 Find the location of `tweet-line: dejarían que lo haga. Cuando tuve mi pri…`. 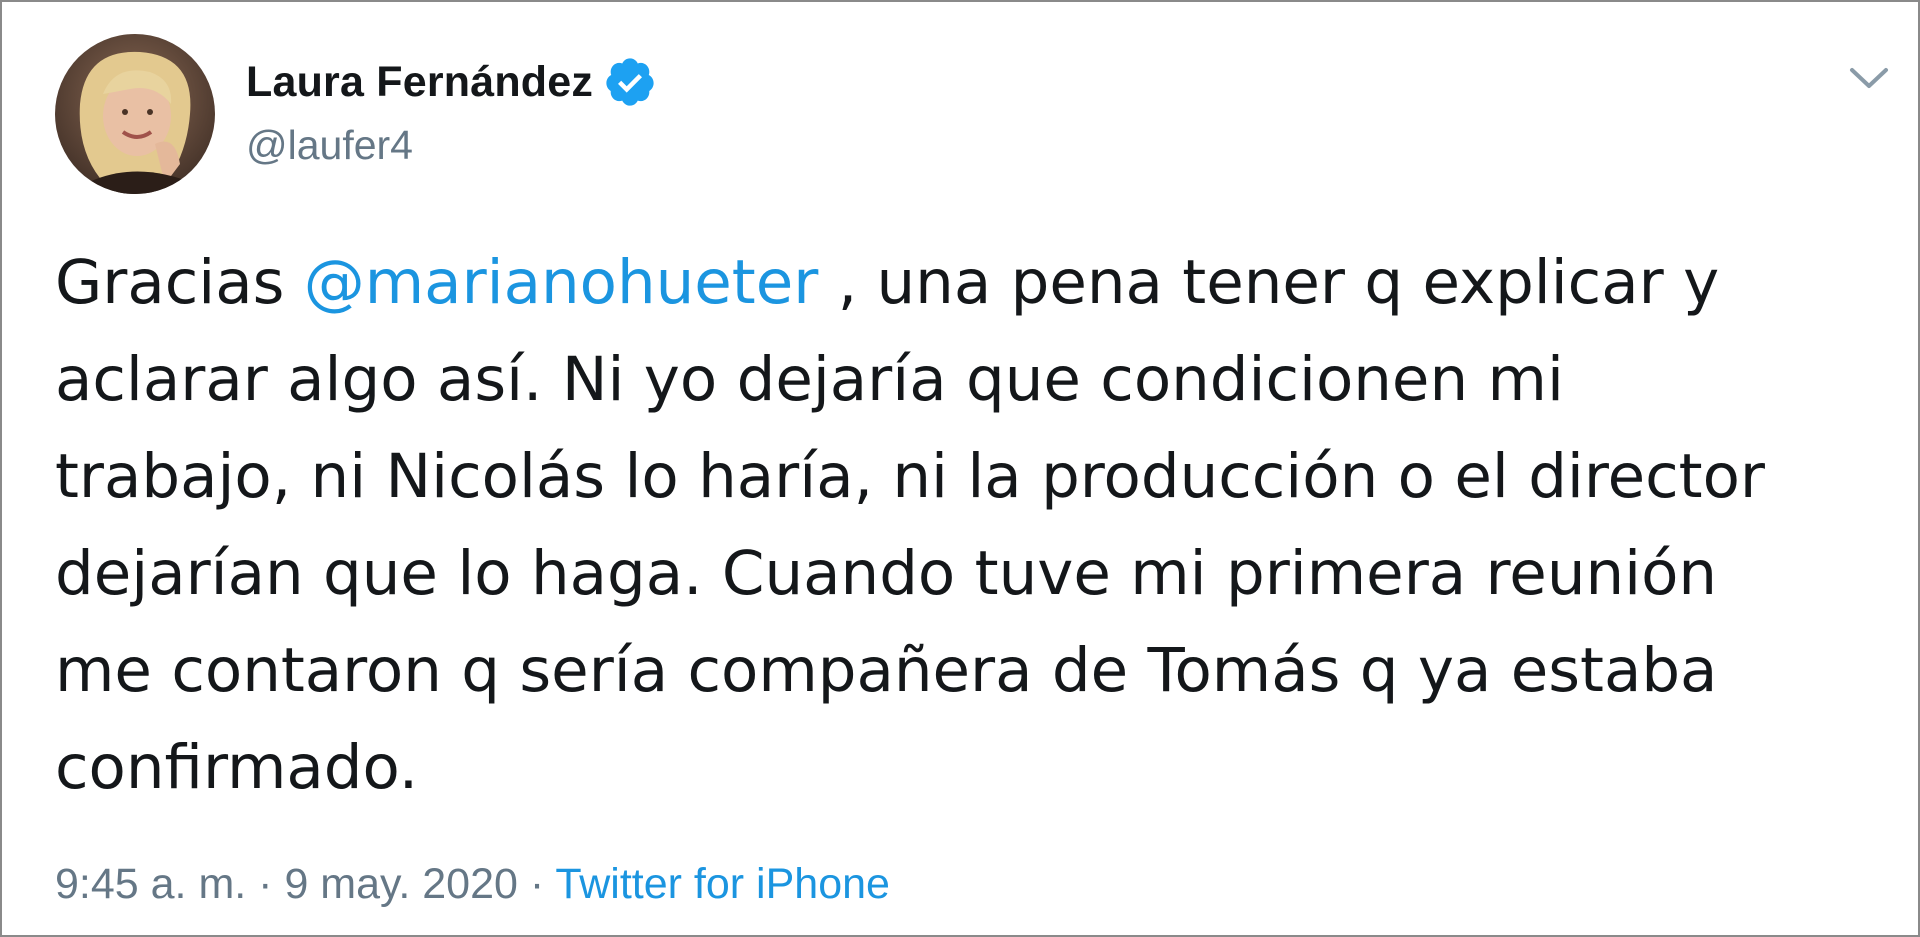

tweet-line: dejarían que lo haga. Cuando tuve mi pri… is located at coordinates (886, 573).